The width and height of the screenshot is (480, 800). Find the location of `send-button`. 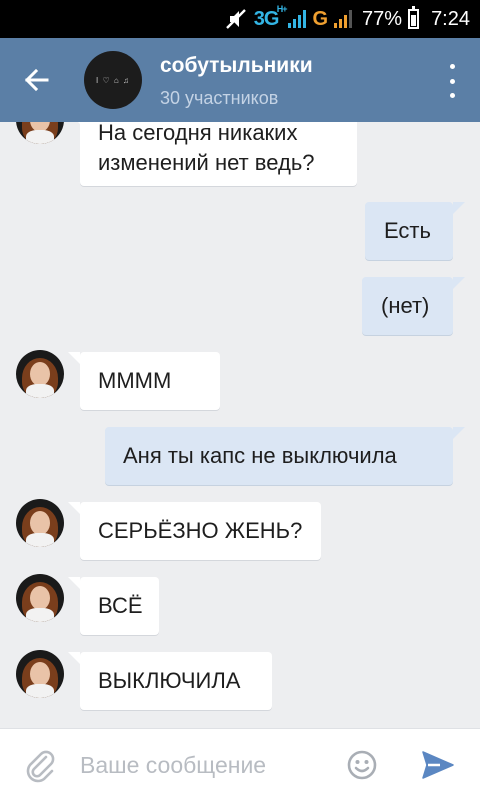

send-button is located at coordinates (438, 765).